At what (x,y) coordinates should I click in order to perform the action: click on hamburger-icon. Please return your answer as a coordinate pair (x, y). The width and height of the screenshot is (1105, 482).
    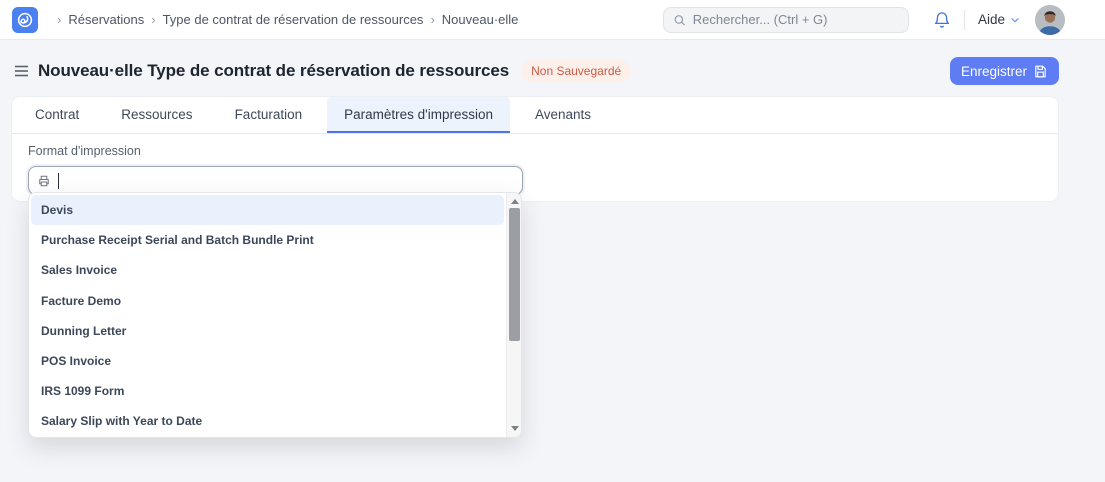
    Looking at the image, I should click on (21, 71).